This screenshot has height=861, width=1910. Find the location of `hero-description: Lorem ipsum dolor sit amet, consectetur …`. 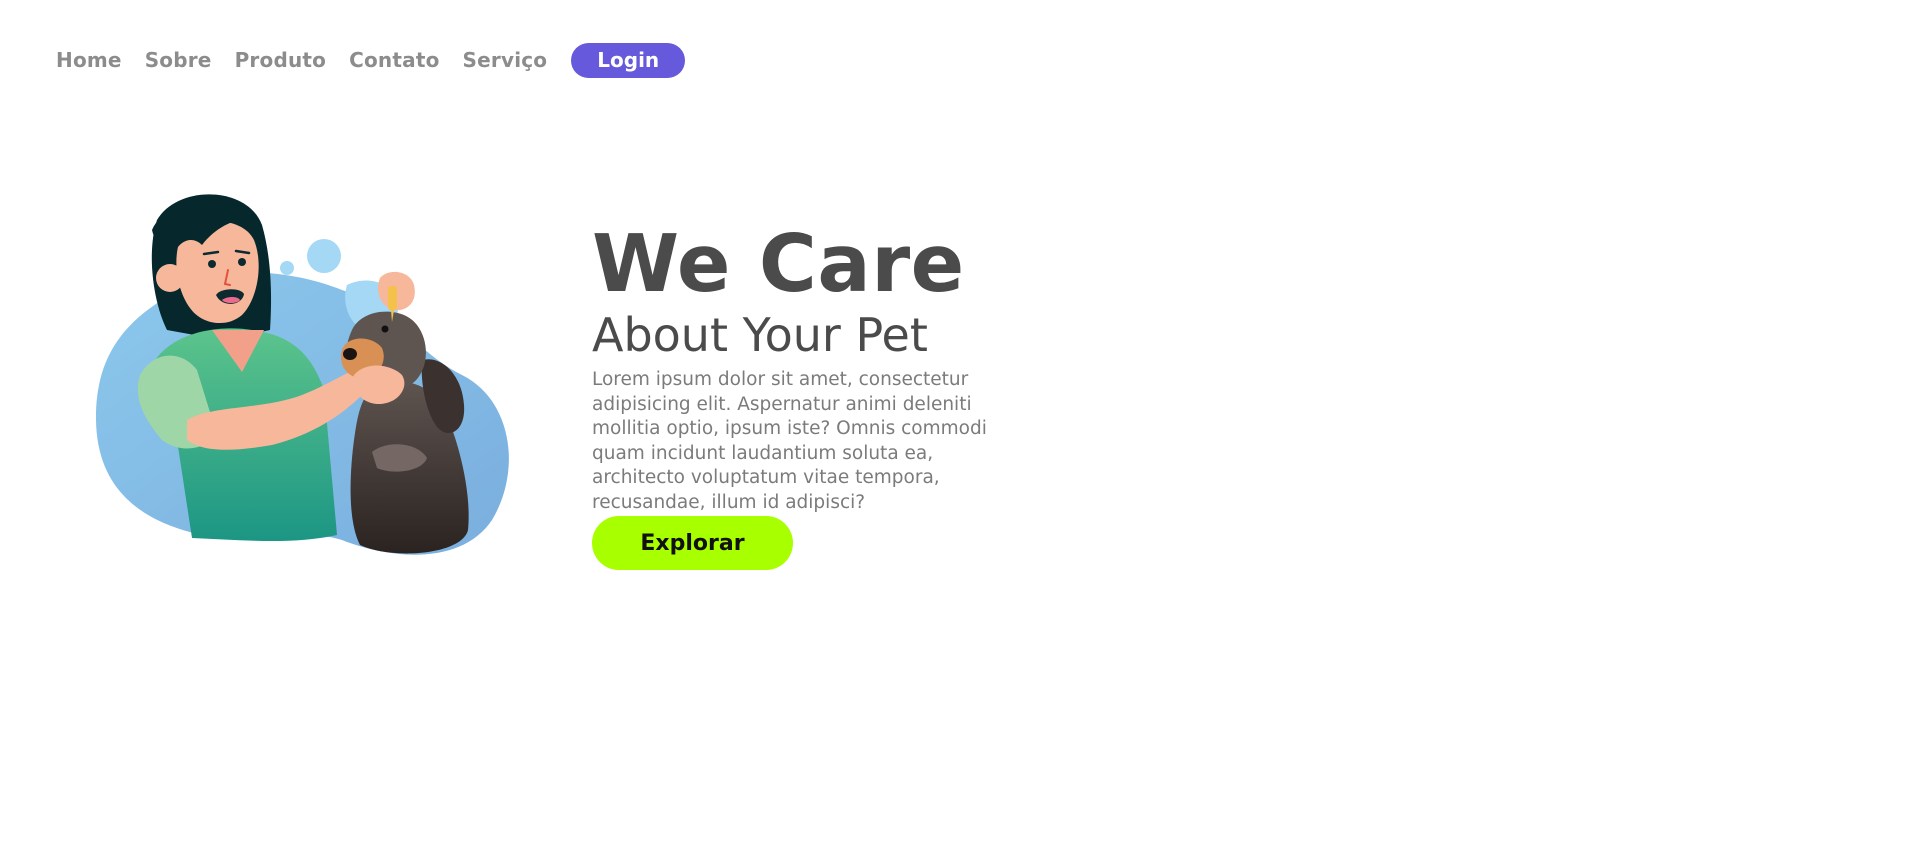

hero-description: Lorem ipsum dolor sit amet, consectetur … is located at coordinates (789, 441).